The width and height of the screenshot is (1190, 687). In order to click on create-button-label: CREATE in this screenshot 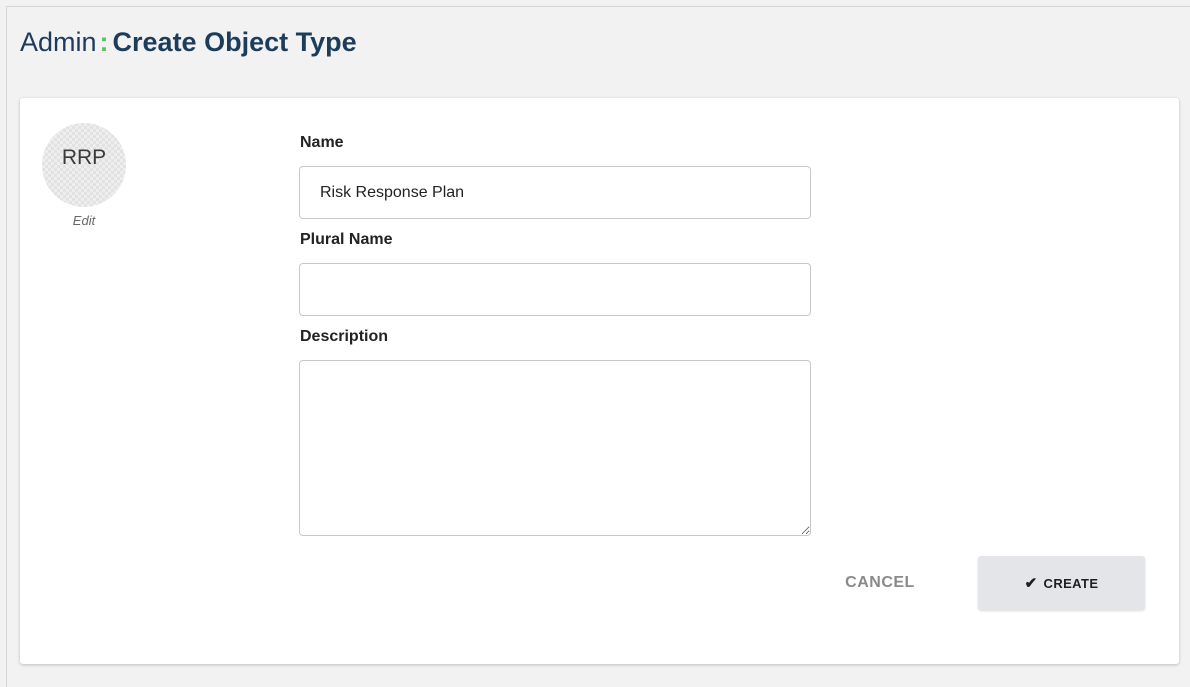, I will do `click(1071, 583)`.